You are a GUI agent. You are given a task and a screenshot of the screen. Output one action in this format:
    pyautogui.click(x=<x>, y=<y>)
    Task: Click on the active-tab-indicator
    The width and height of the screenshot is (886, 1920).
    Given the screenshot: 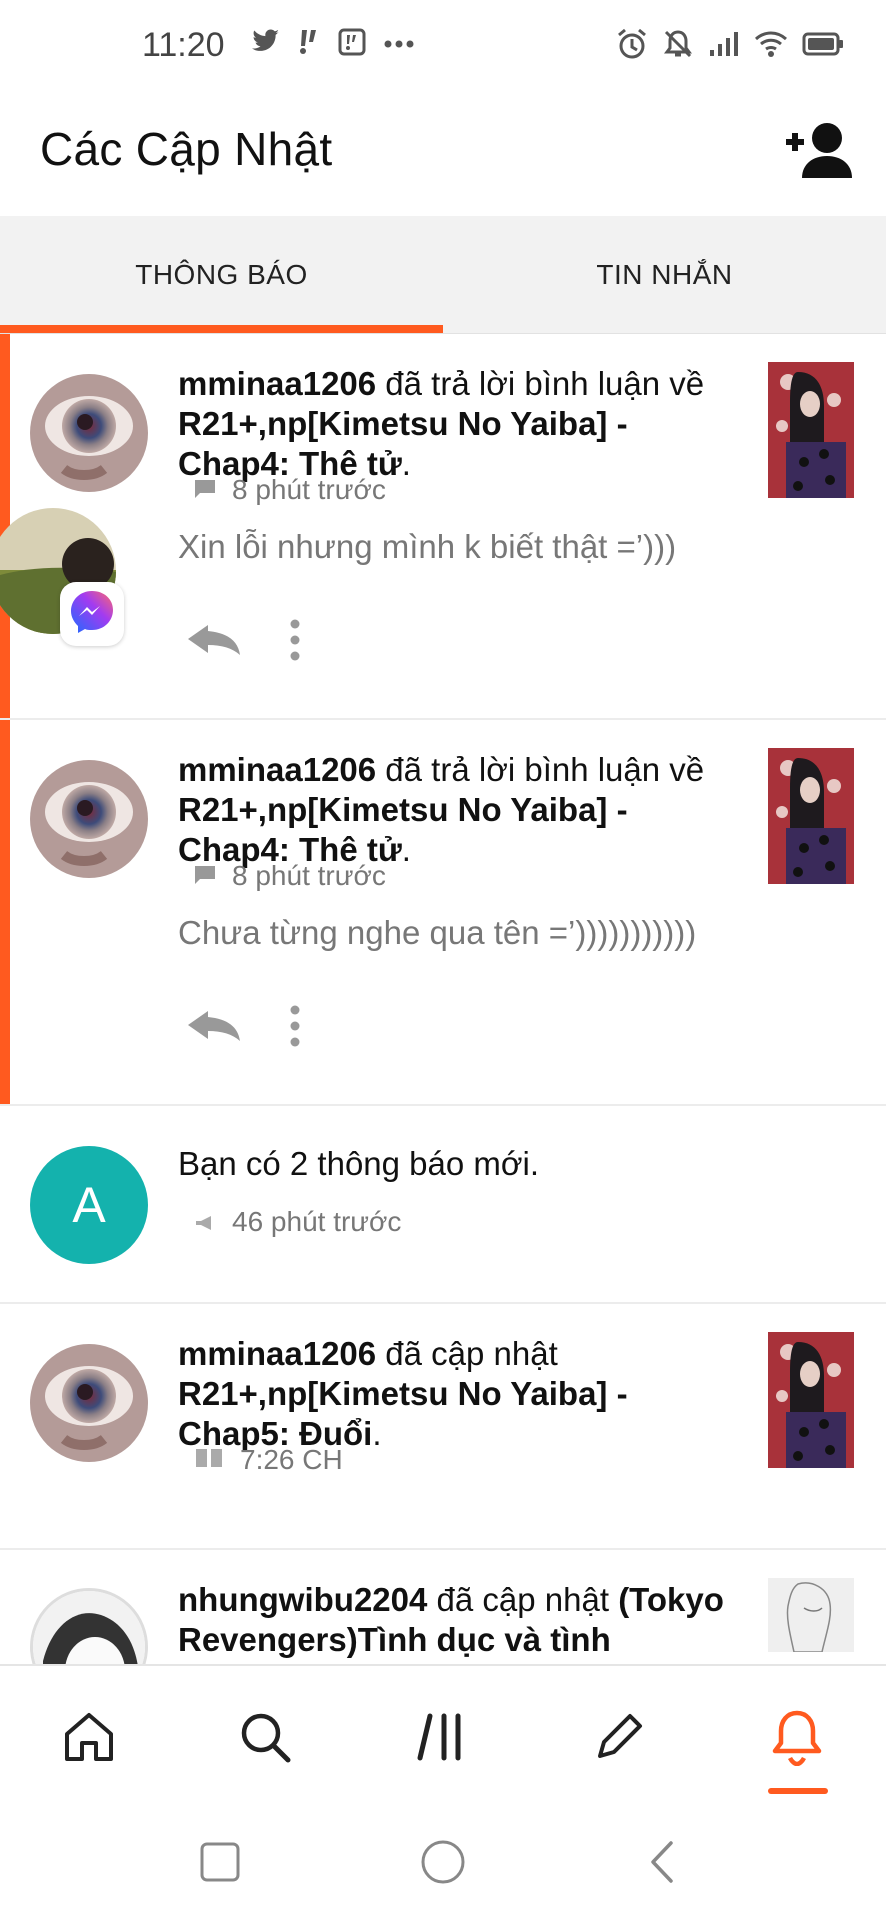 What is the action you would take?
    pyautogui.click(x=221, y=329)
    